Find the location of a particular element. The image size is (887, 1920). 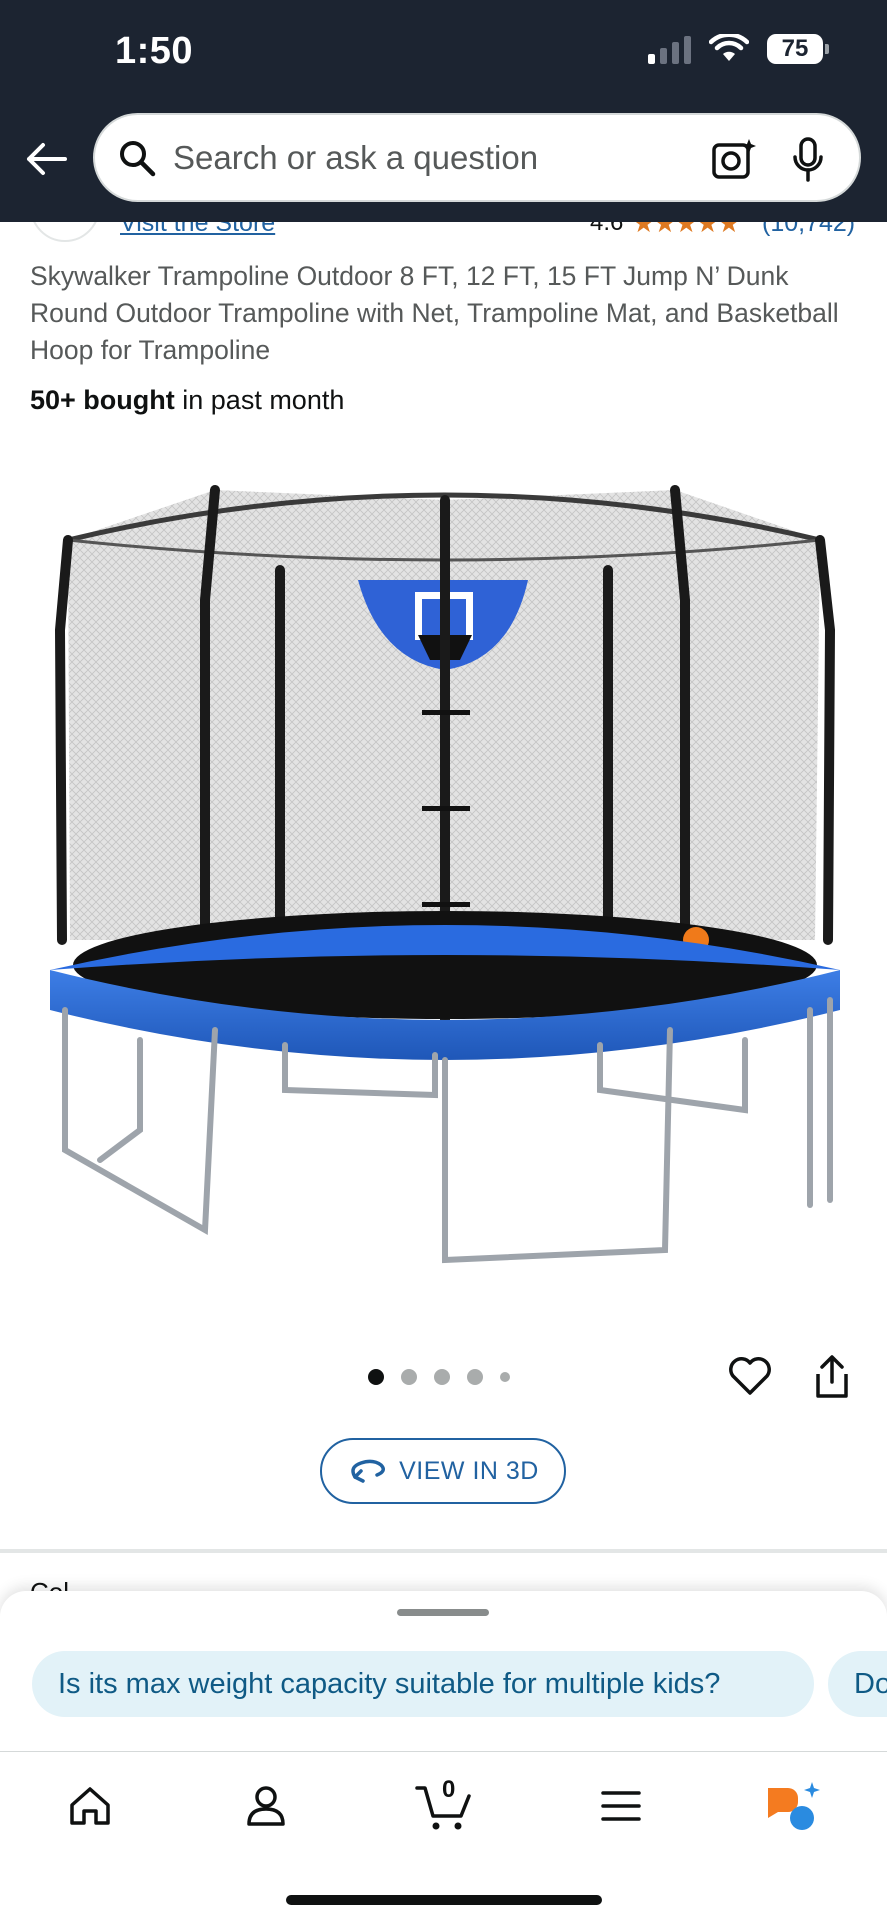

sheet-grabber is located at coordinates (443, 1612).